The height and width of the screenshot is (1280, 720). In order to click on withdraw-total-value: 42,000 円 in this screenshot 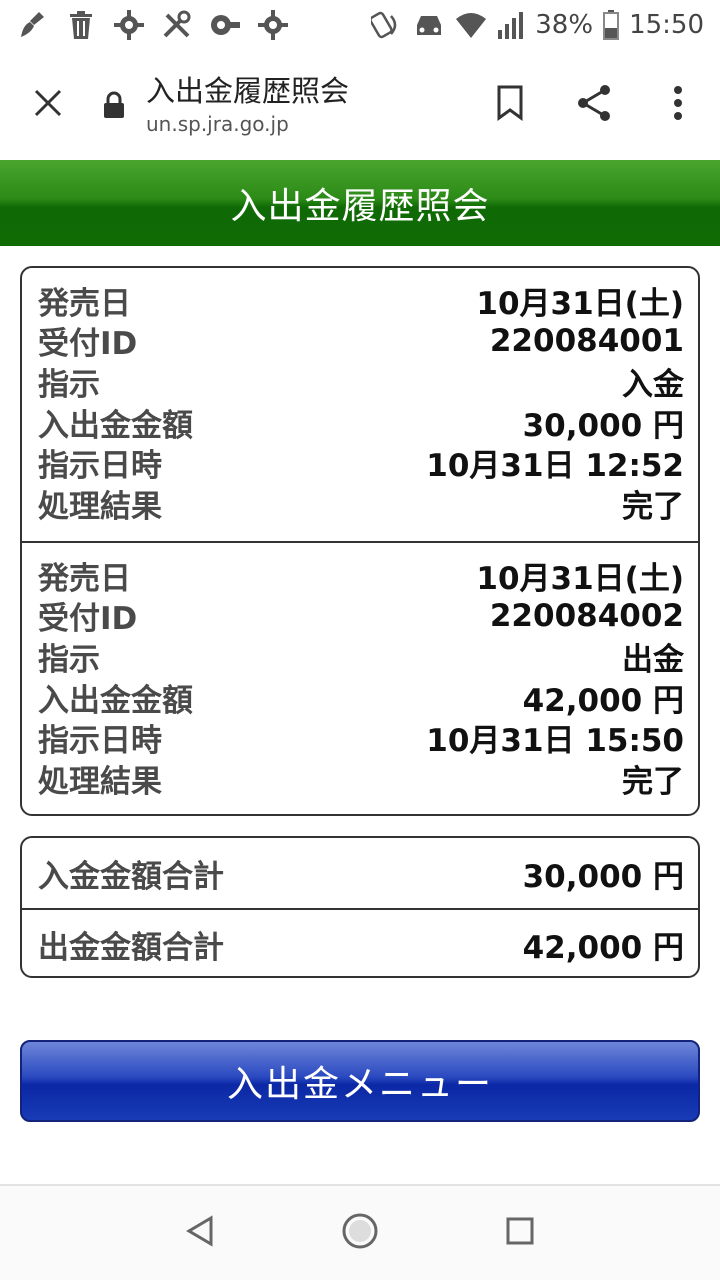, I will do `click(603, 947)`.